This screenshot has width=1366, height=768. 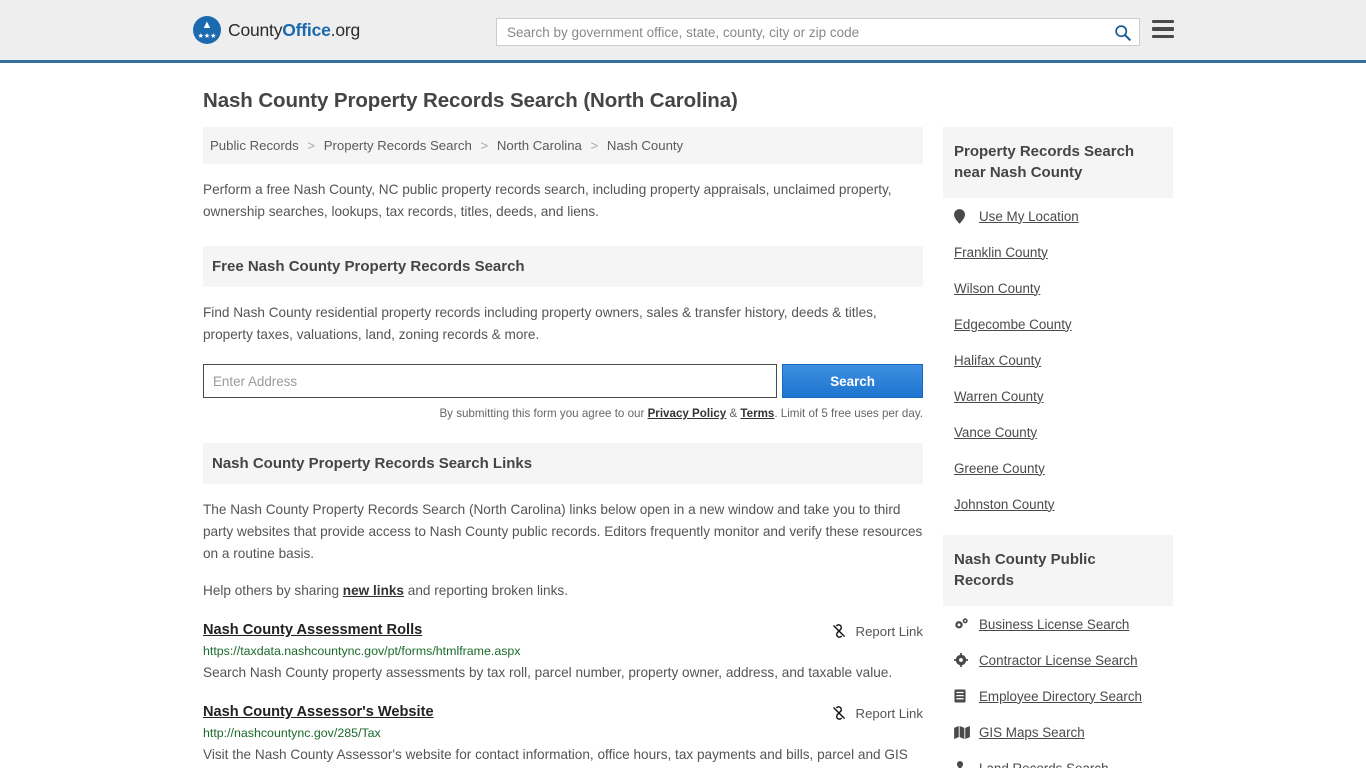 What do you see at coordinates (687, 413) in the screenshot?
I see `privacy-policy-link: Privacy Policy` at bounding box center [687, 413].